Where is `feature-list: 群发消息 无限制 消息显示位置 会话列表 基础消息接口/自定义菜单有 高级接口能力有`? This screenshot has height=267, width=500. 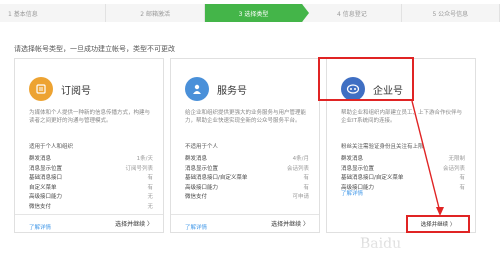 feature-list: 群发消息 无限制 消息显示位置 会话列表 基础消息接口/自定义菜单有 高级接口能力有 is located at coordinates (403, 174).